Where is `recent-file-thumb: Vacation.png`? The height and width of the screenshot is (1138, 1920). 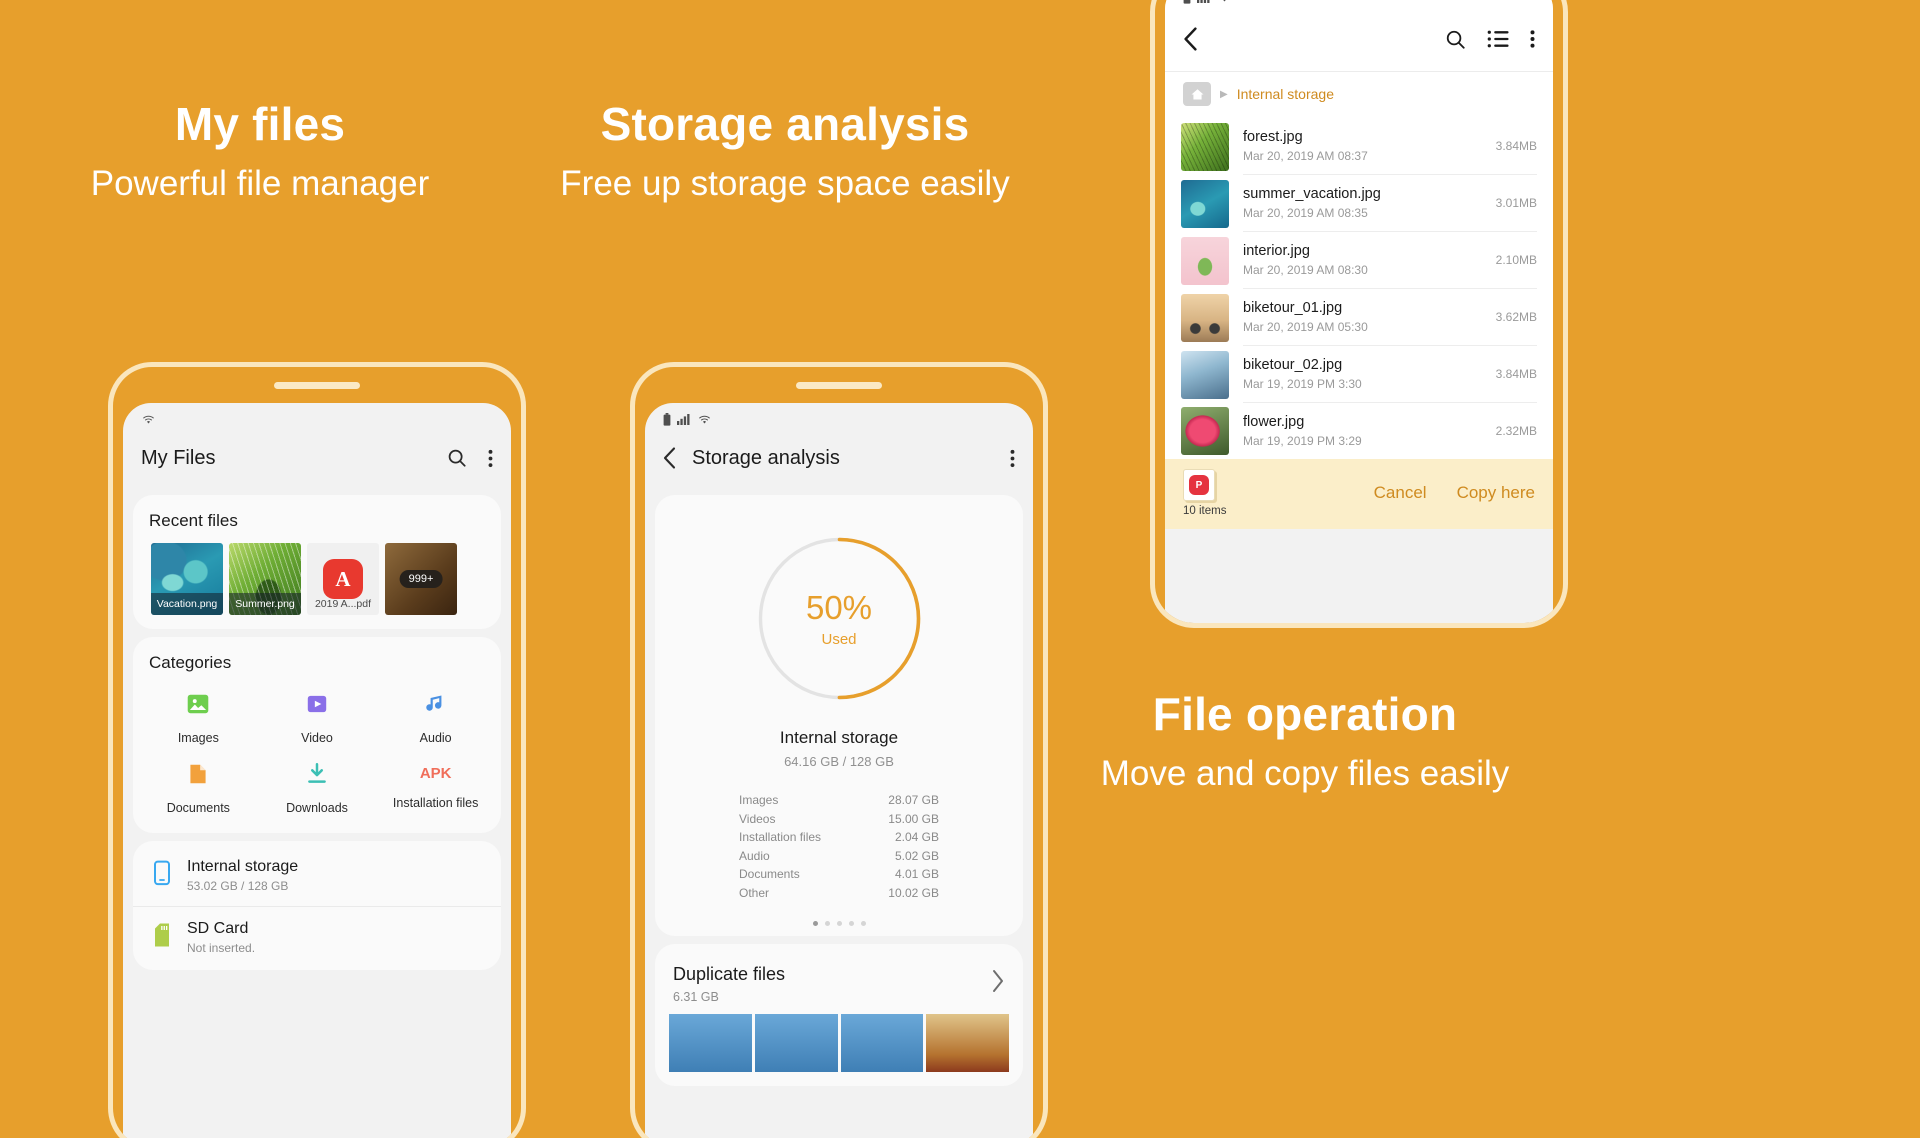 recent-file-thumb: Vacation.png is located at coordinates (187, 579).